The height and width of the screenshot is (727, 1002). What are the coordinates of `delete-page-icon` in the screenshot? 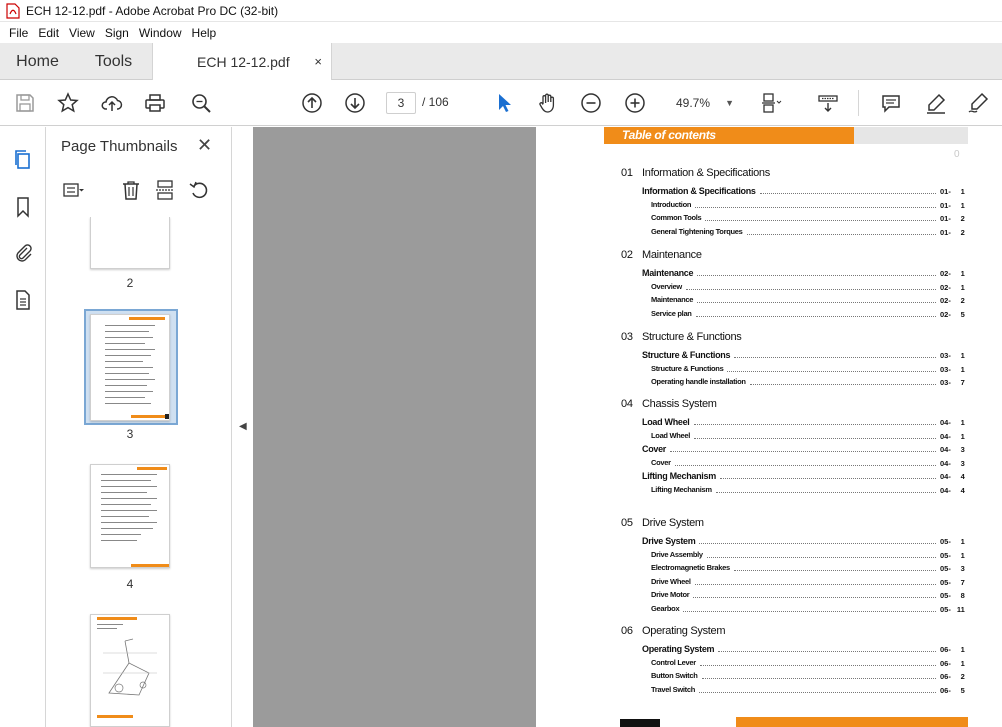 It's located at (131, 190).